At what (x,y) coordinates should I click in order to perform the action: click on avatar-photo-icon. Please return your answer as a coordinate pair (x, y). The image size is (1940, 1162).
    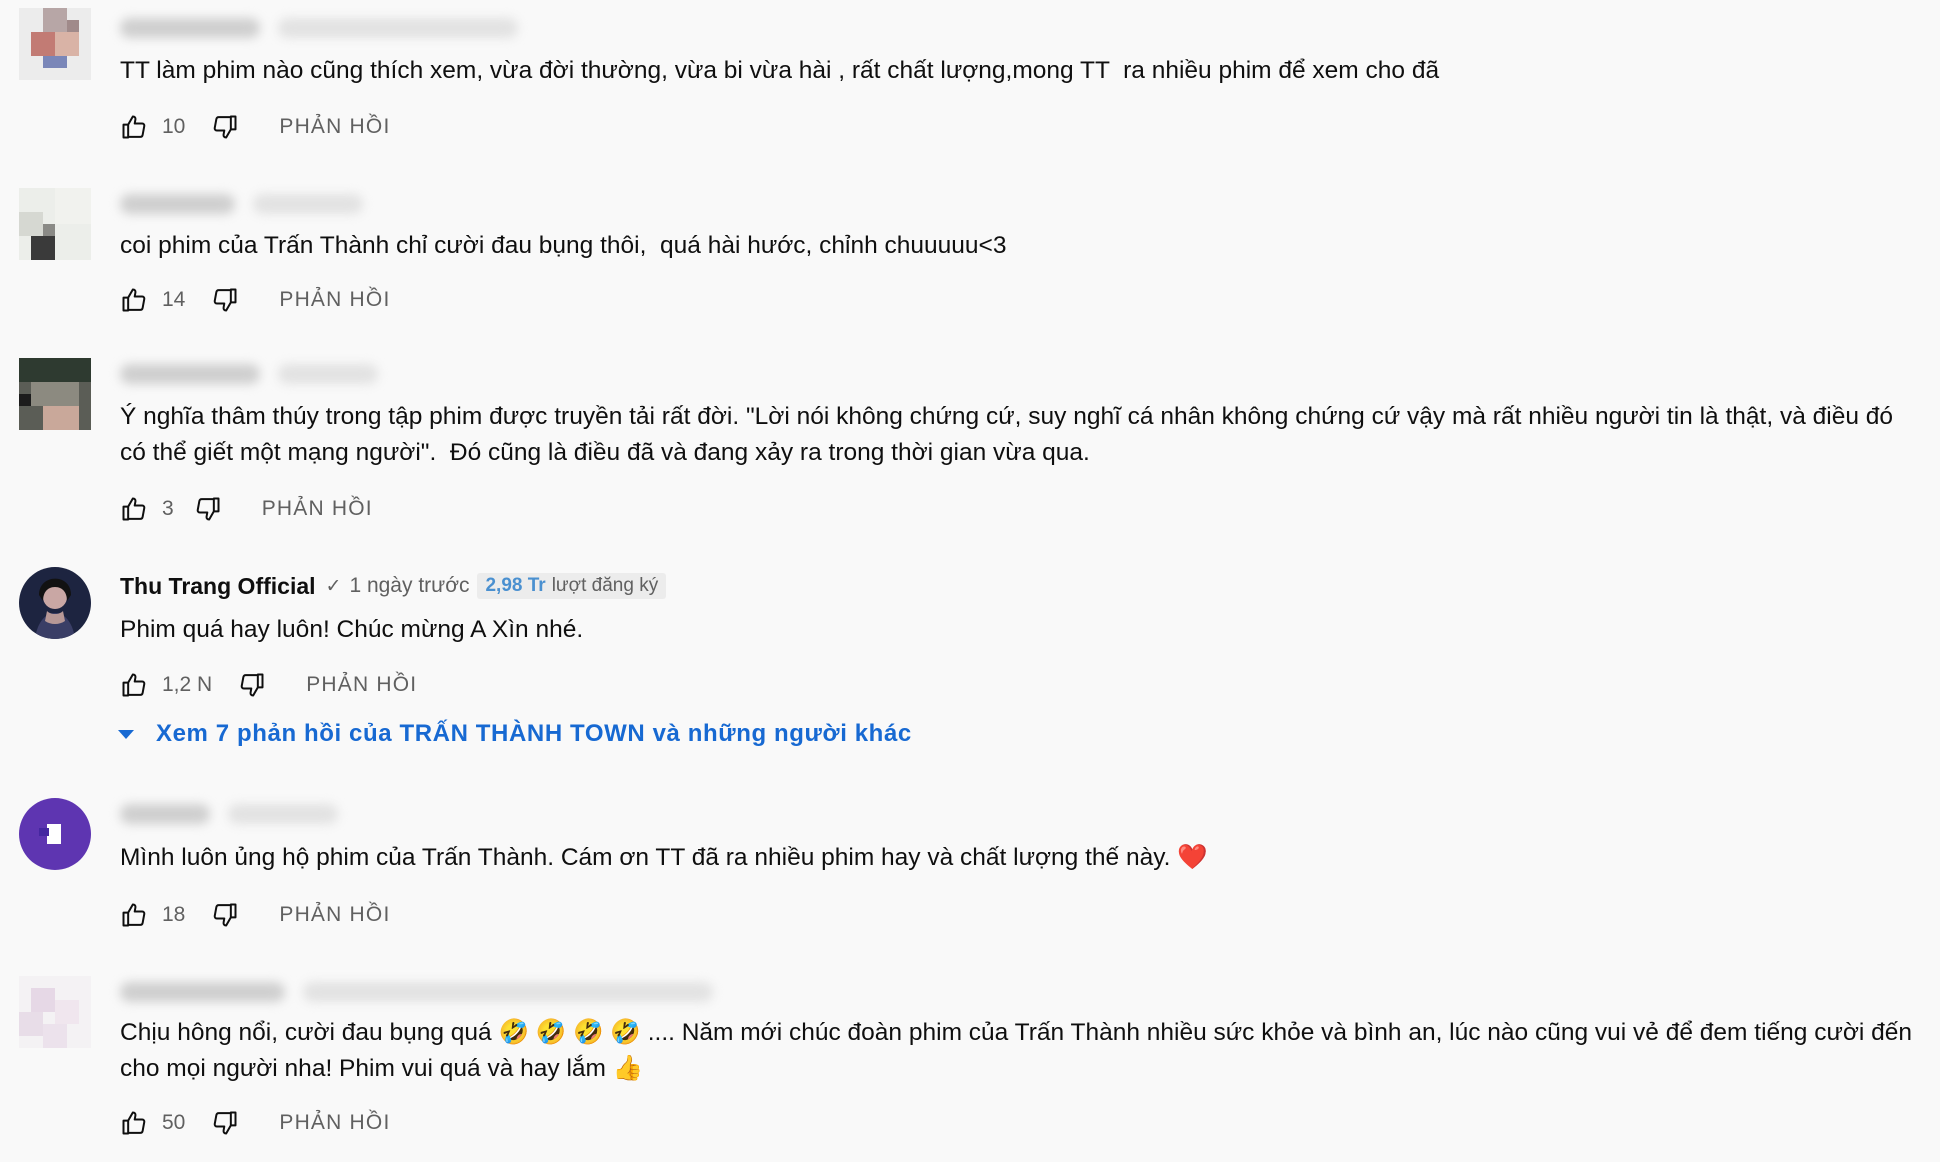
    Looking at the image, I should click on (55, 603).